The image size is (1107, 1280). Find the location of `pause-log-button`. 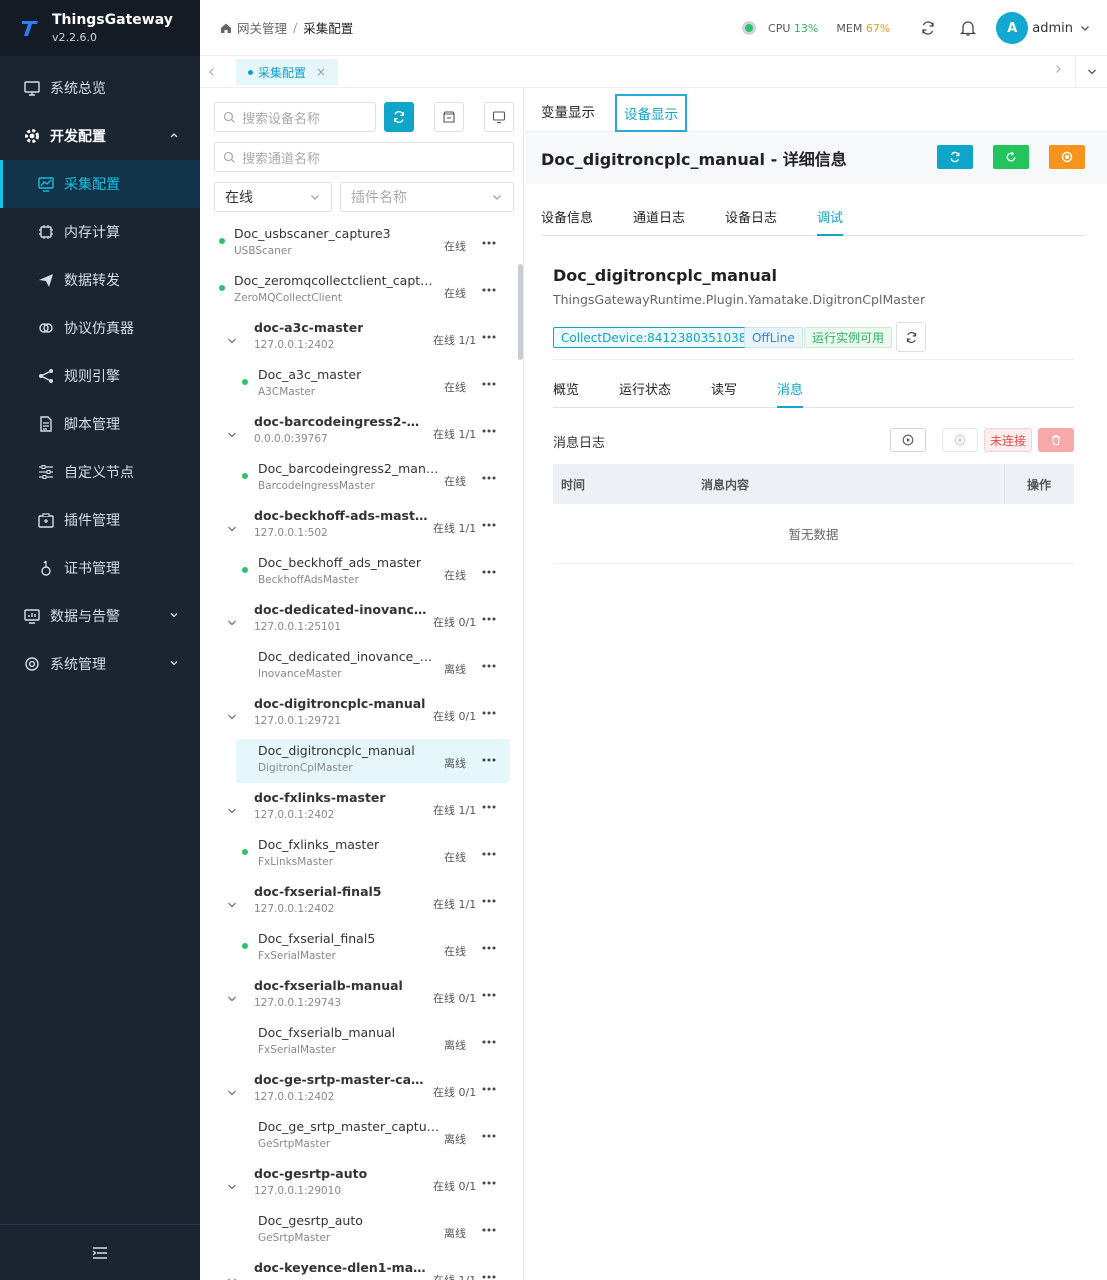

pause-log-button is located at coordinates (960, 440).